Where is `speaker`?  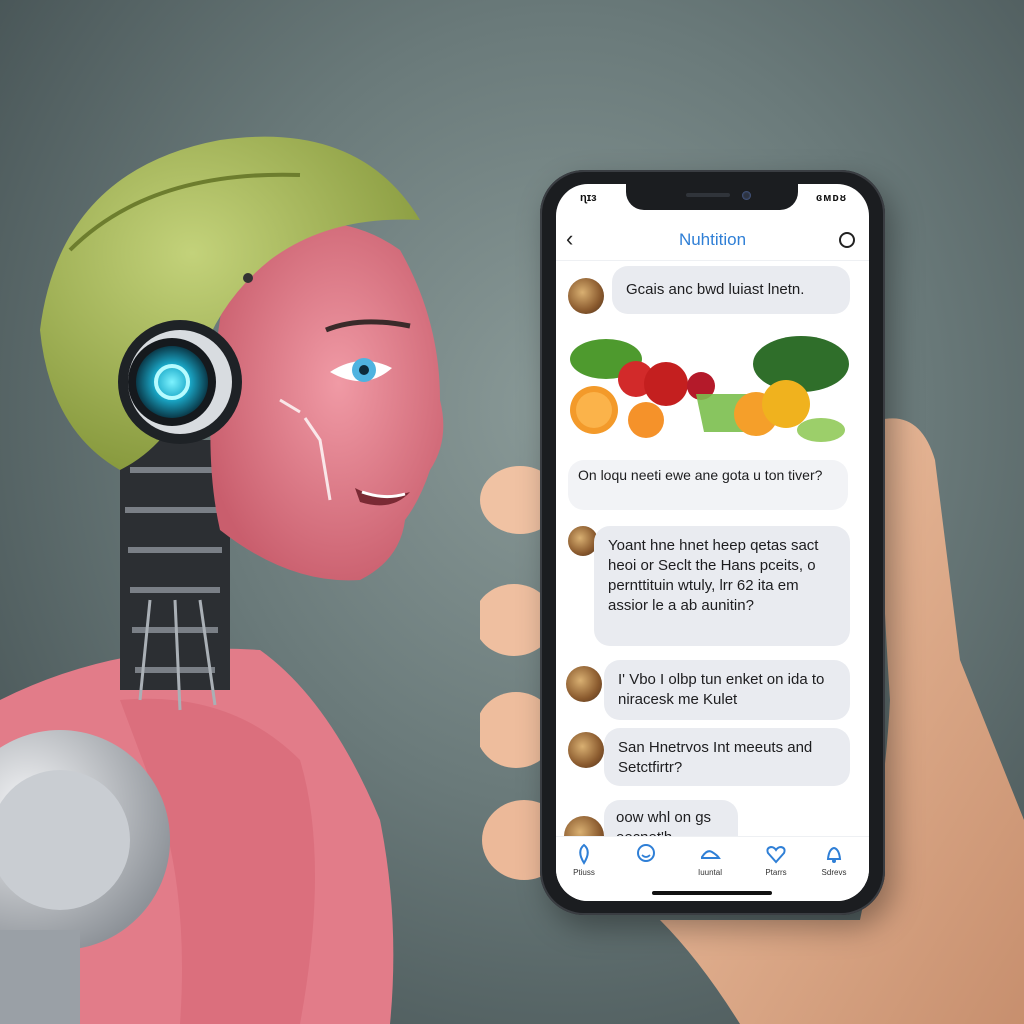 speaker is located at coordinates (708, 195).